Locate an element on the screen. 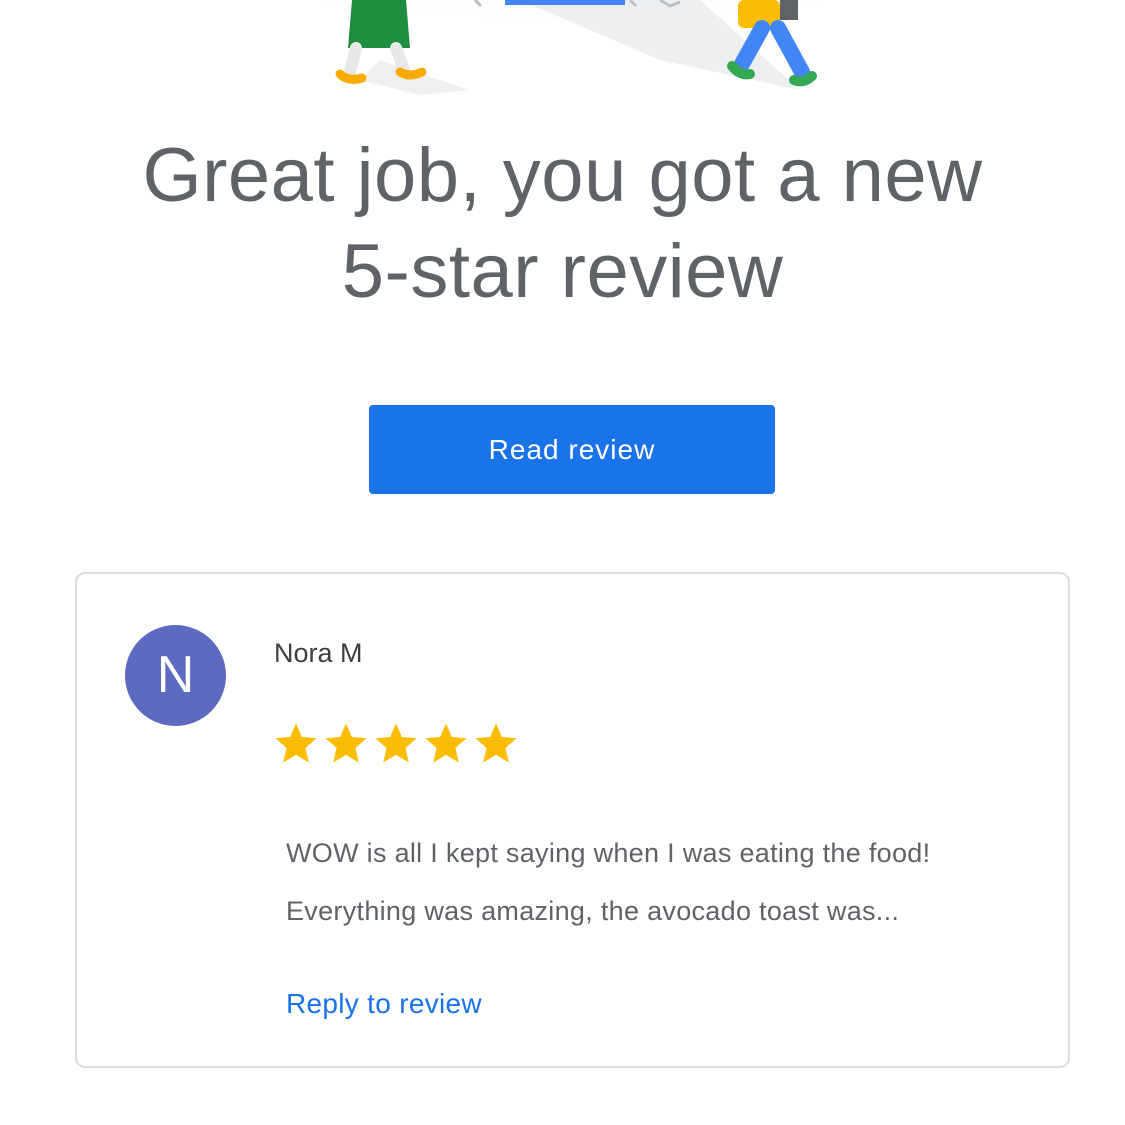 The image size is (1125, 1125). hero-illustration is located at coordinates (562, 62).